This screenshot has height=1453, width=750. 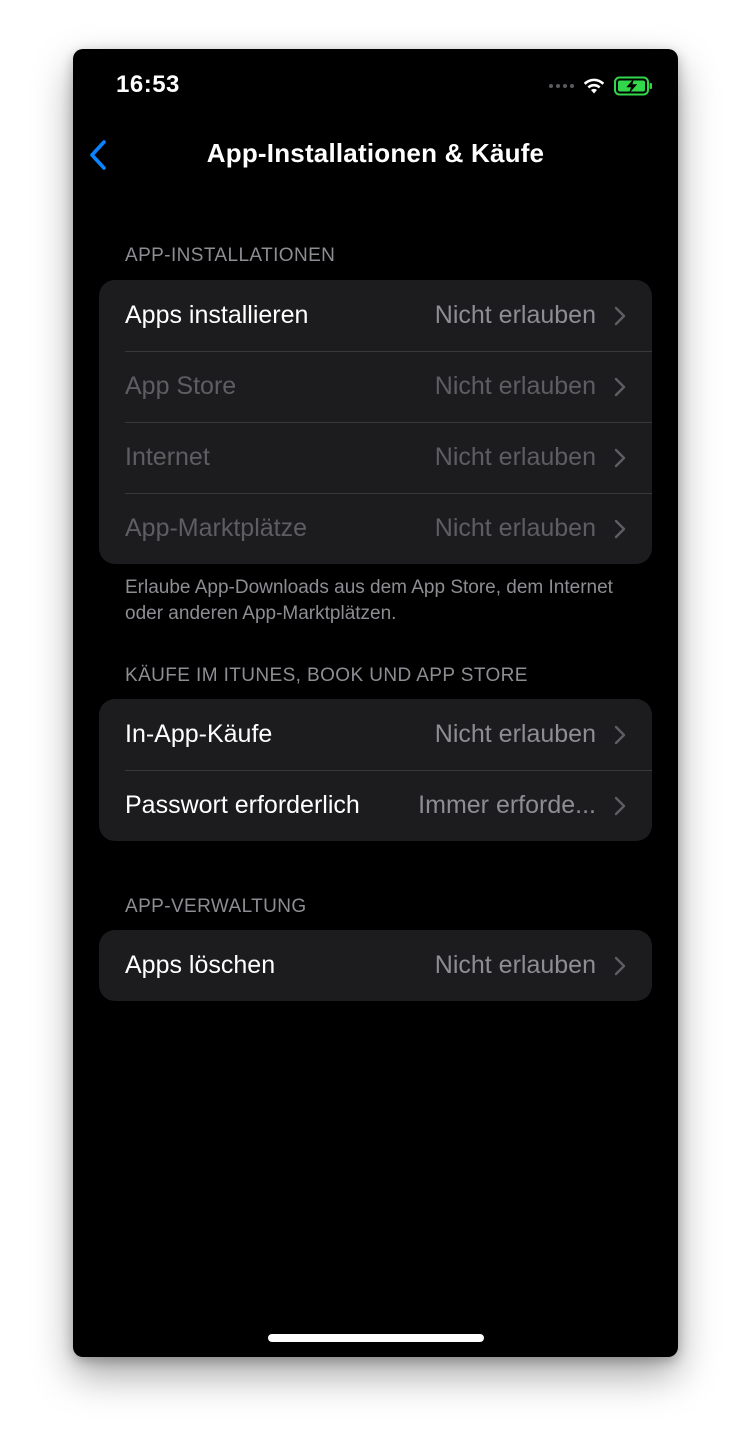 I want to click on row-apps-loeschen: Apps löschen Nicht erlauben, so click(x=375, y=965).